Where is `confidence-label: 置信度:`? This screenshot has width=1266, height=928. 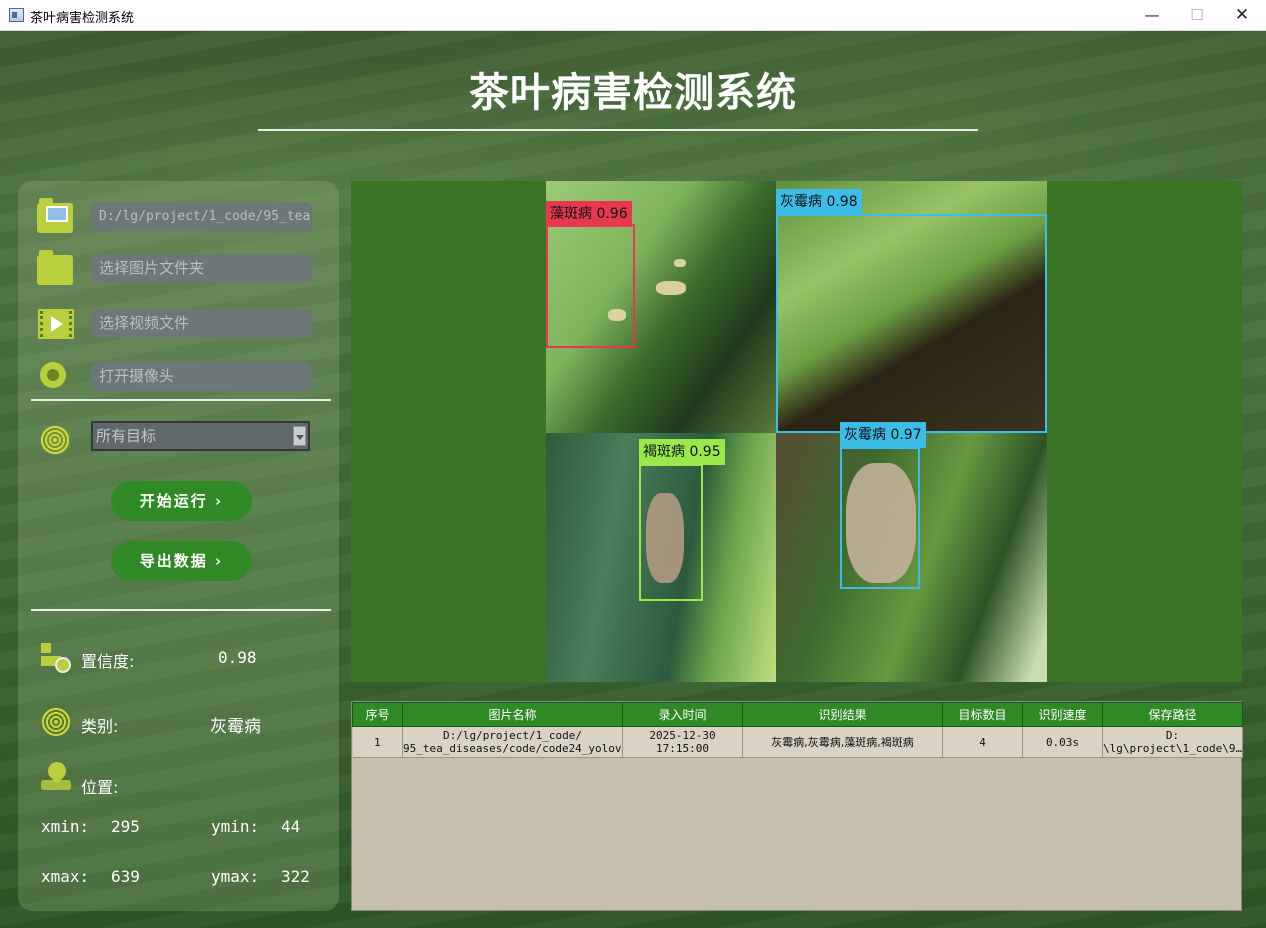 confidence-label: 置信度: is located at coordinates (108, 661).